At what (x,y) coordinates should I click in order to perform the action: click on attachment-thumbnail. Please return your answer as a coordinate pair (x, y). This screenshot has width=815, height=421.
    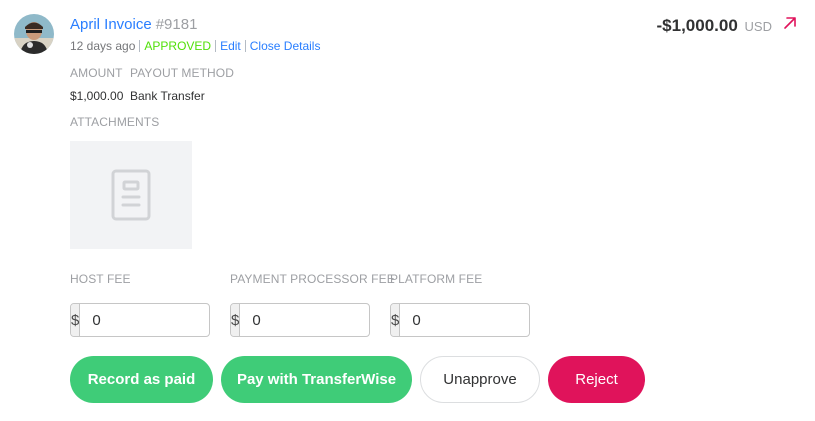
    Looking at the image, I should click on (131, 195).